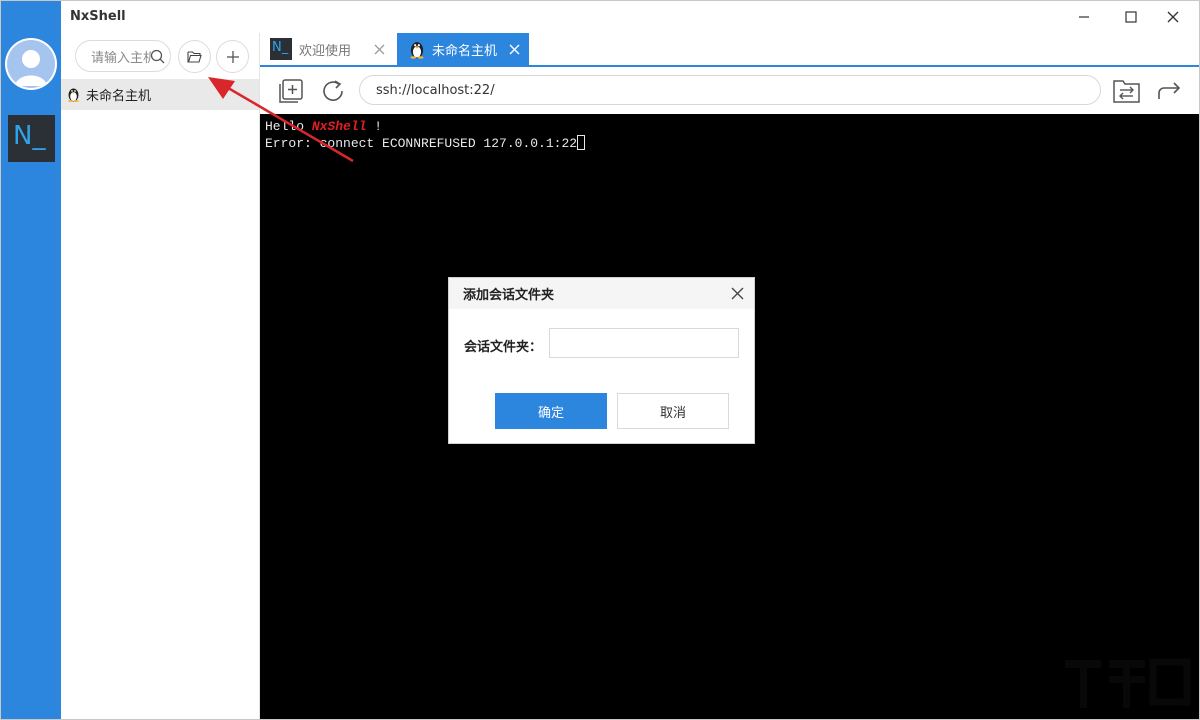 This screenshot has width=1200, height=720. I want to click on rail-logo-text: N_, so click(29, 136).